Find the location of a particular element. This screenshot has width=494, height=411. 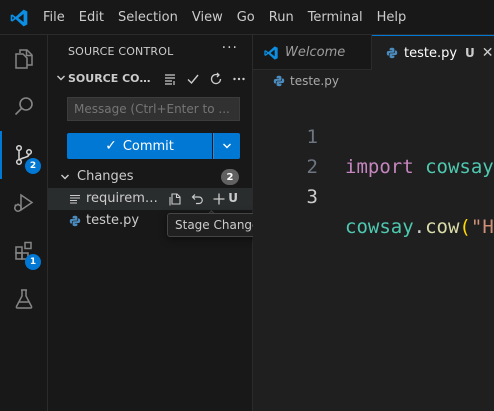

changes-label: Changes is located at coordinates (105, 176).